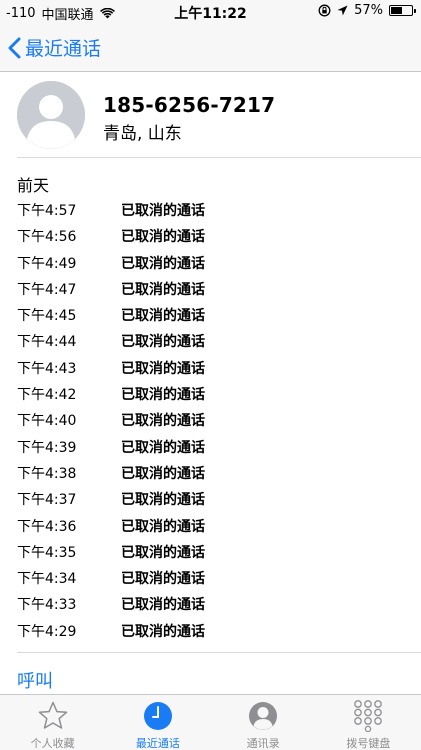 This screenshot has width=421, height=750. Describe the element at coordinates (47, 421) in the screenshot. I see `call-time: 下午4:40` at that location.